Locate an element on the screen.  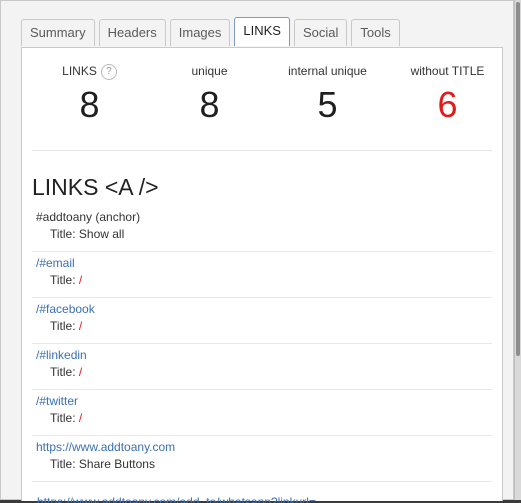
list-item: /#twitter Title: / is located at coordinates (262, 413).